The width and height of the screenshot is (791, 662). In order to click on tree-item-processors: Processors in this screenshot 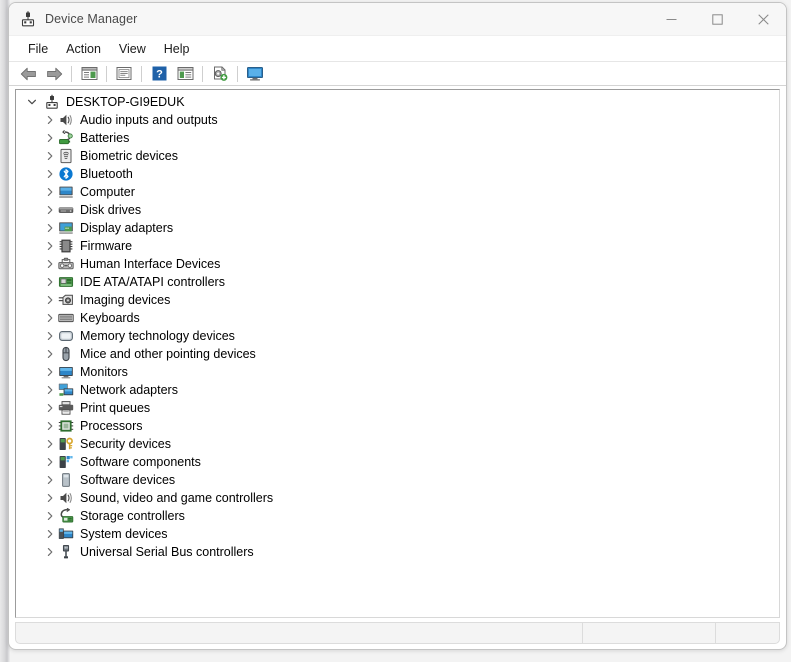, I will do `click(397, 426)`.